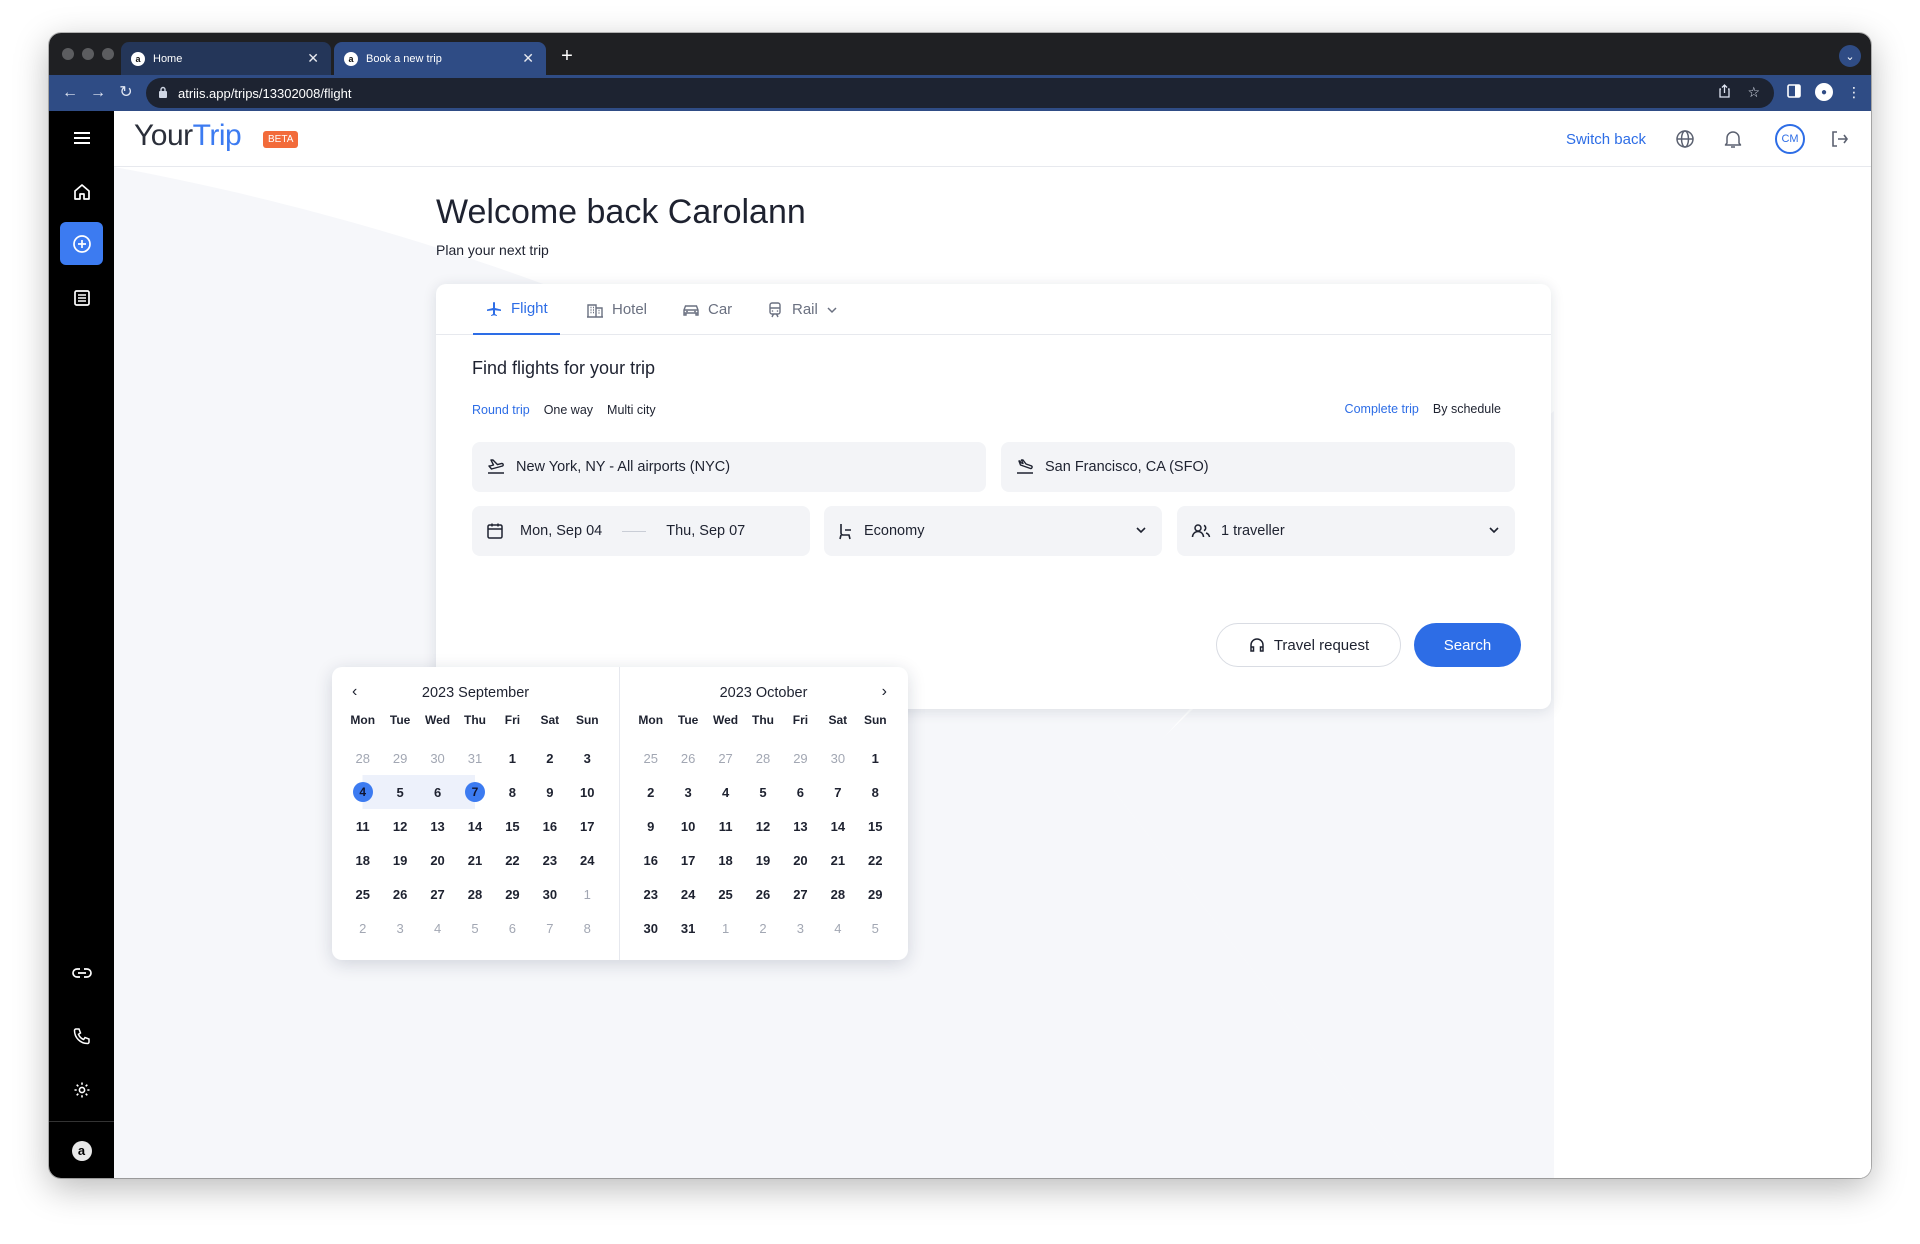  What do you see at coordinates (1850, 56) in the screenshot?
I see `tab-search-button: ⌄` at bounding box center [1850, 56].